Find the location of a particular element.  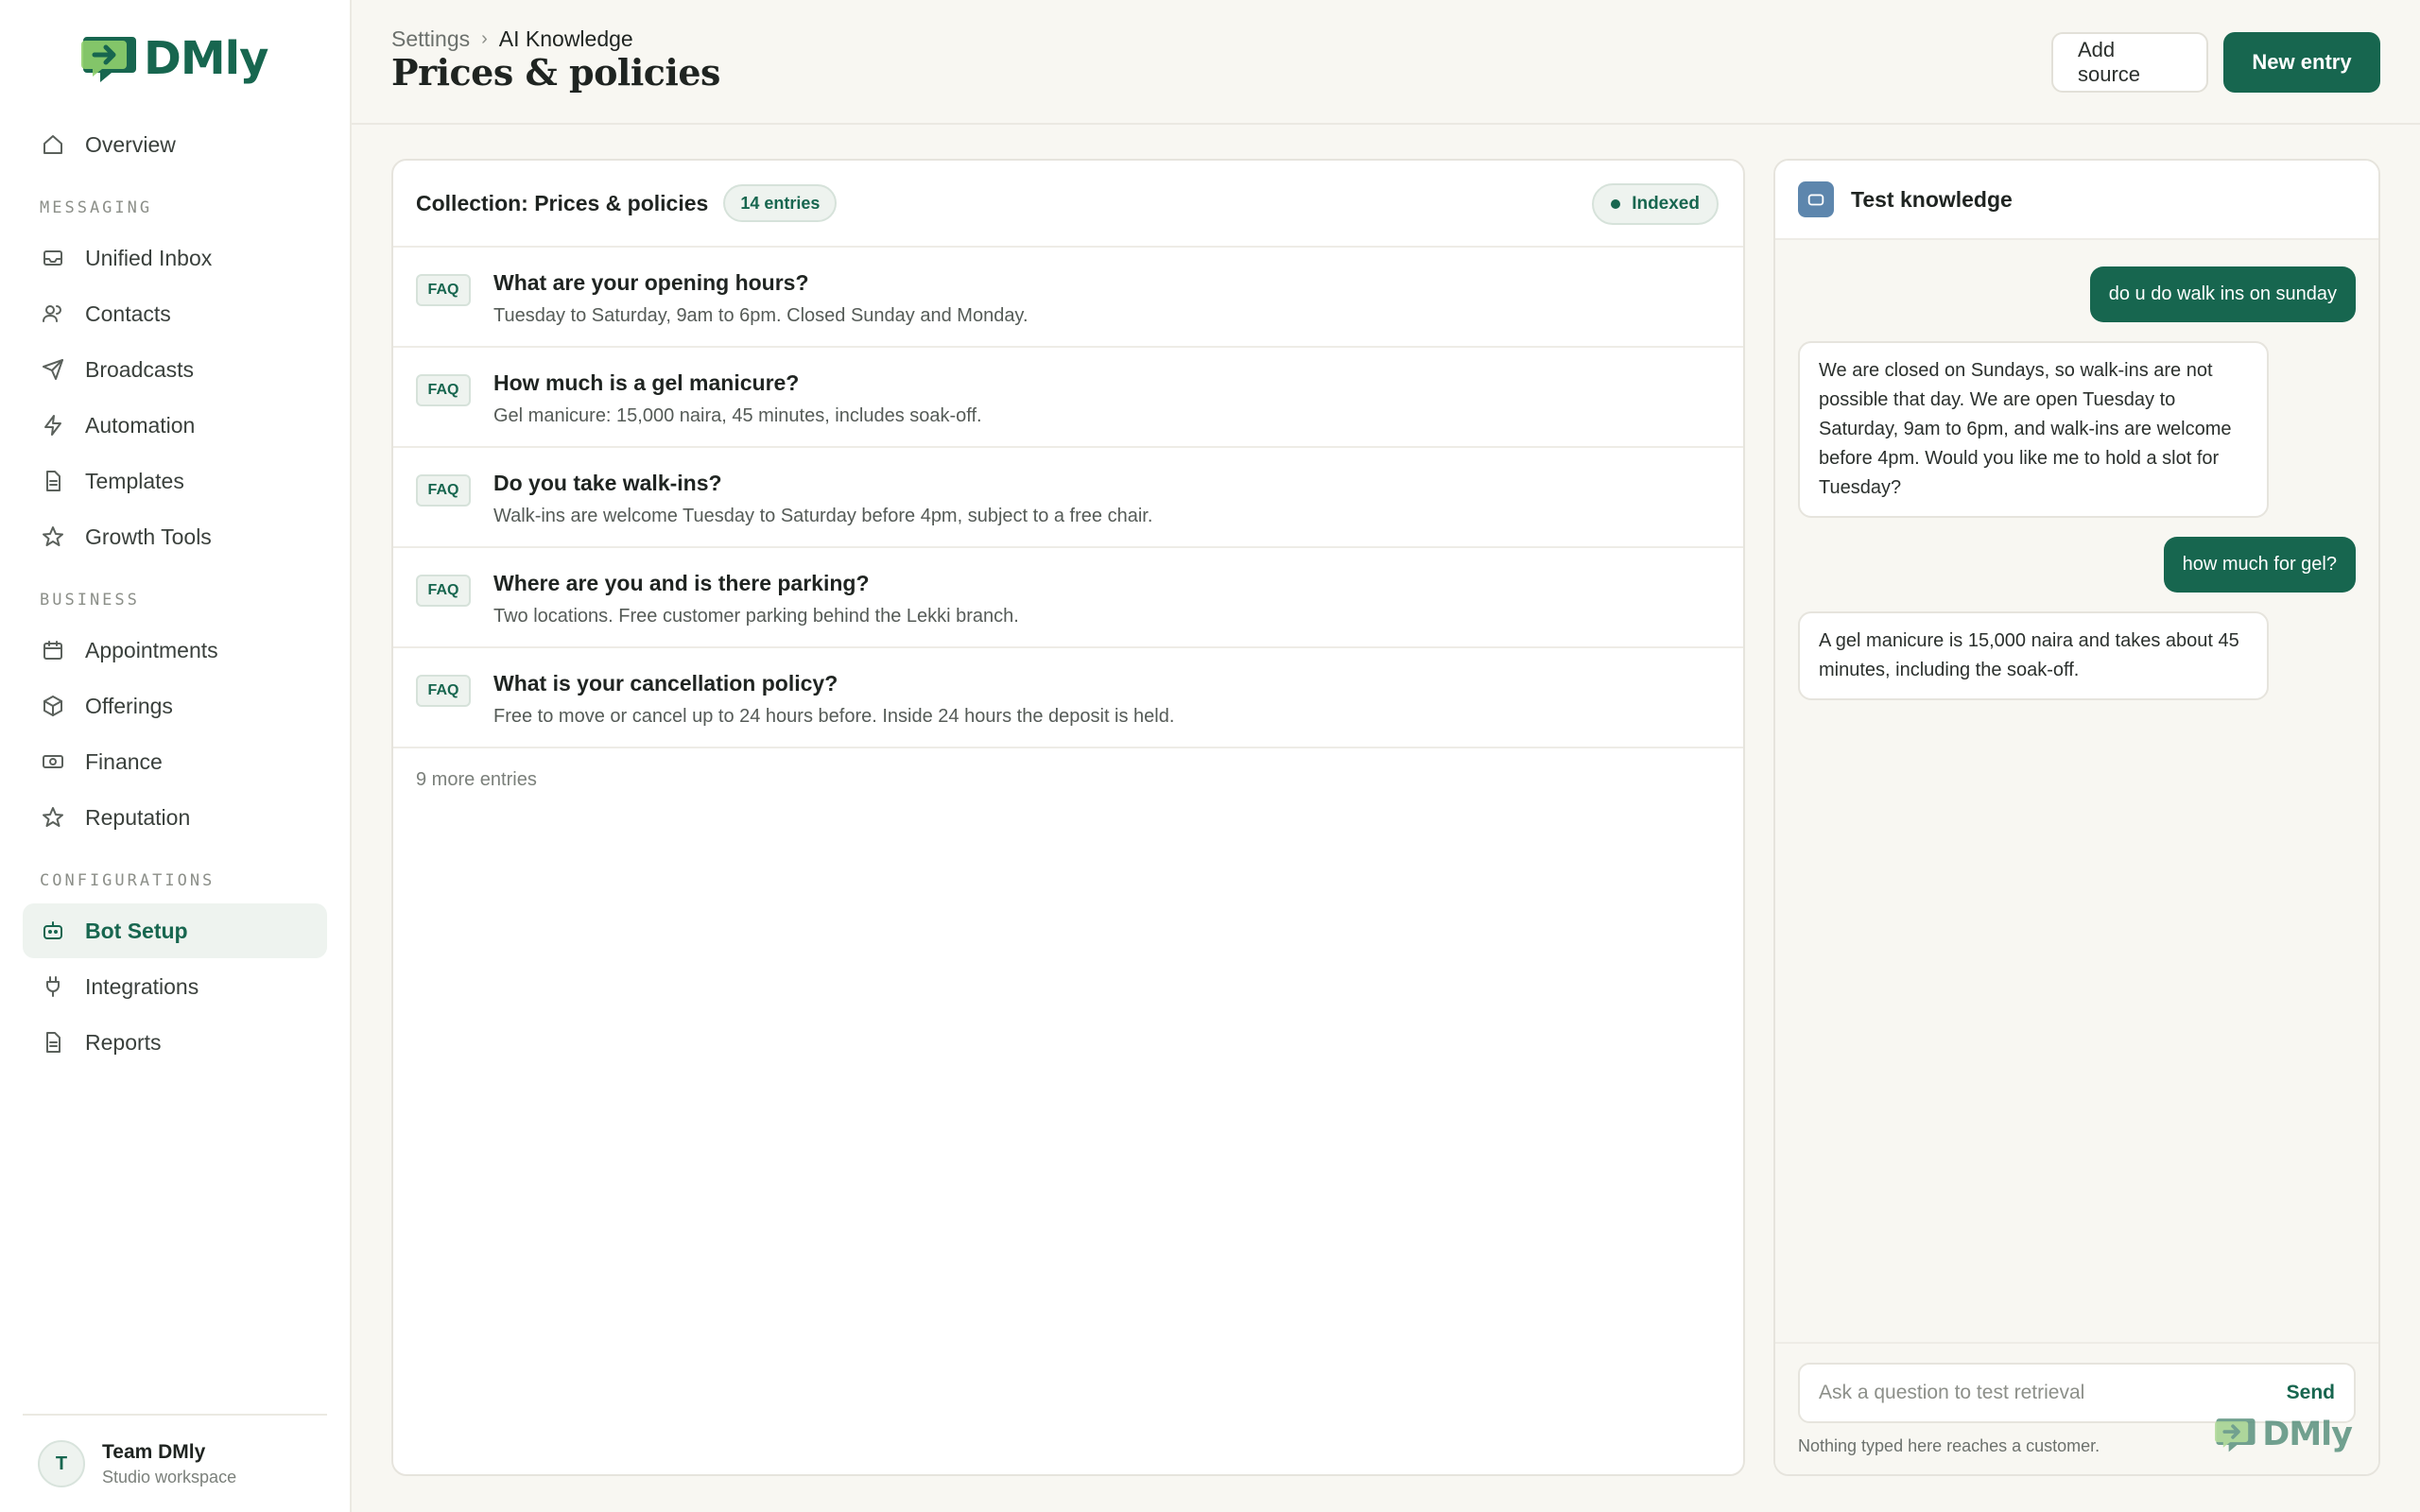

nav-label: Finance is located at coordinates (124, 761).